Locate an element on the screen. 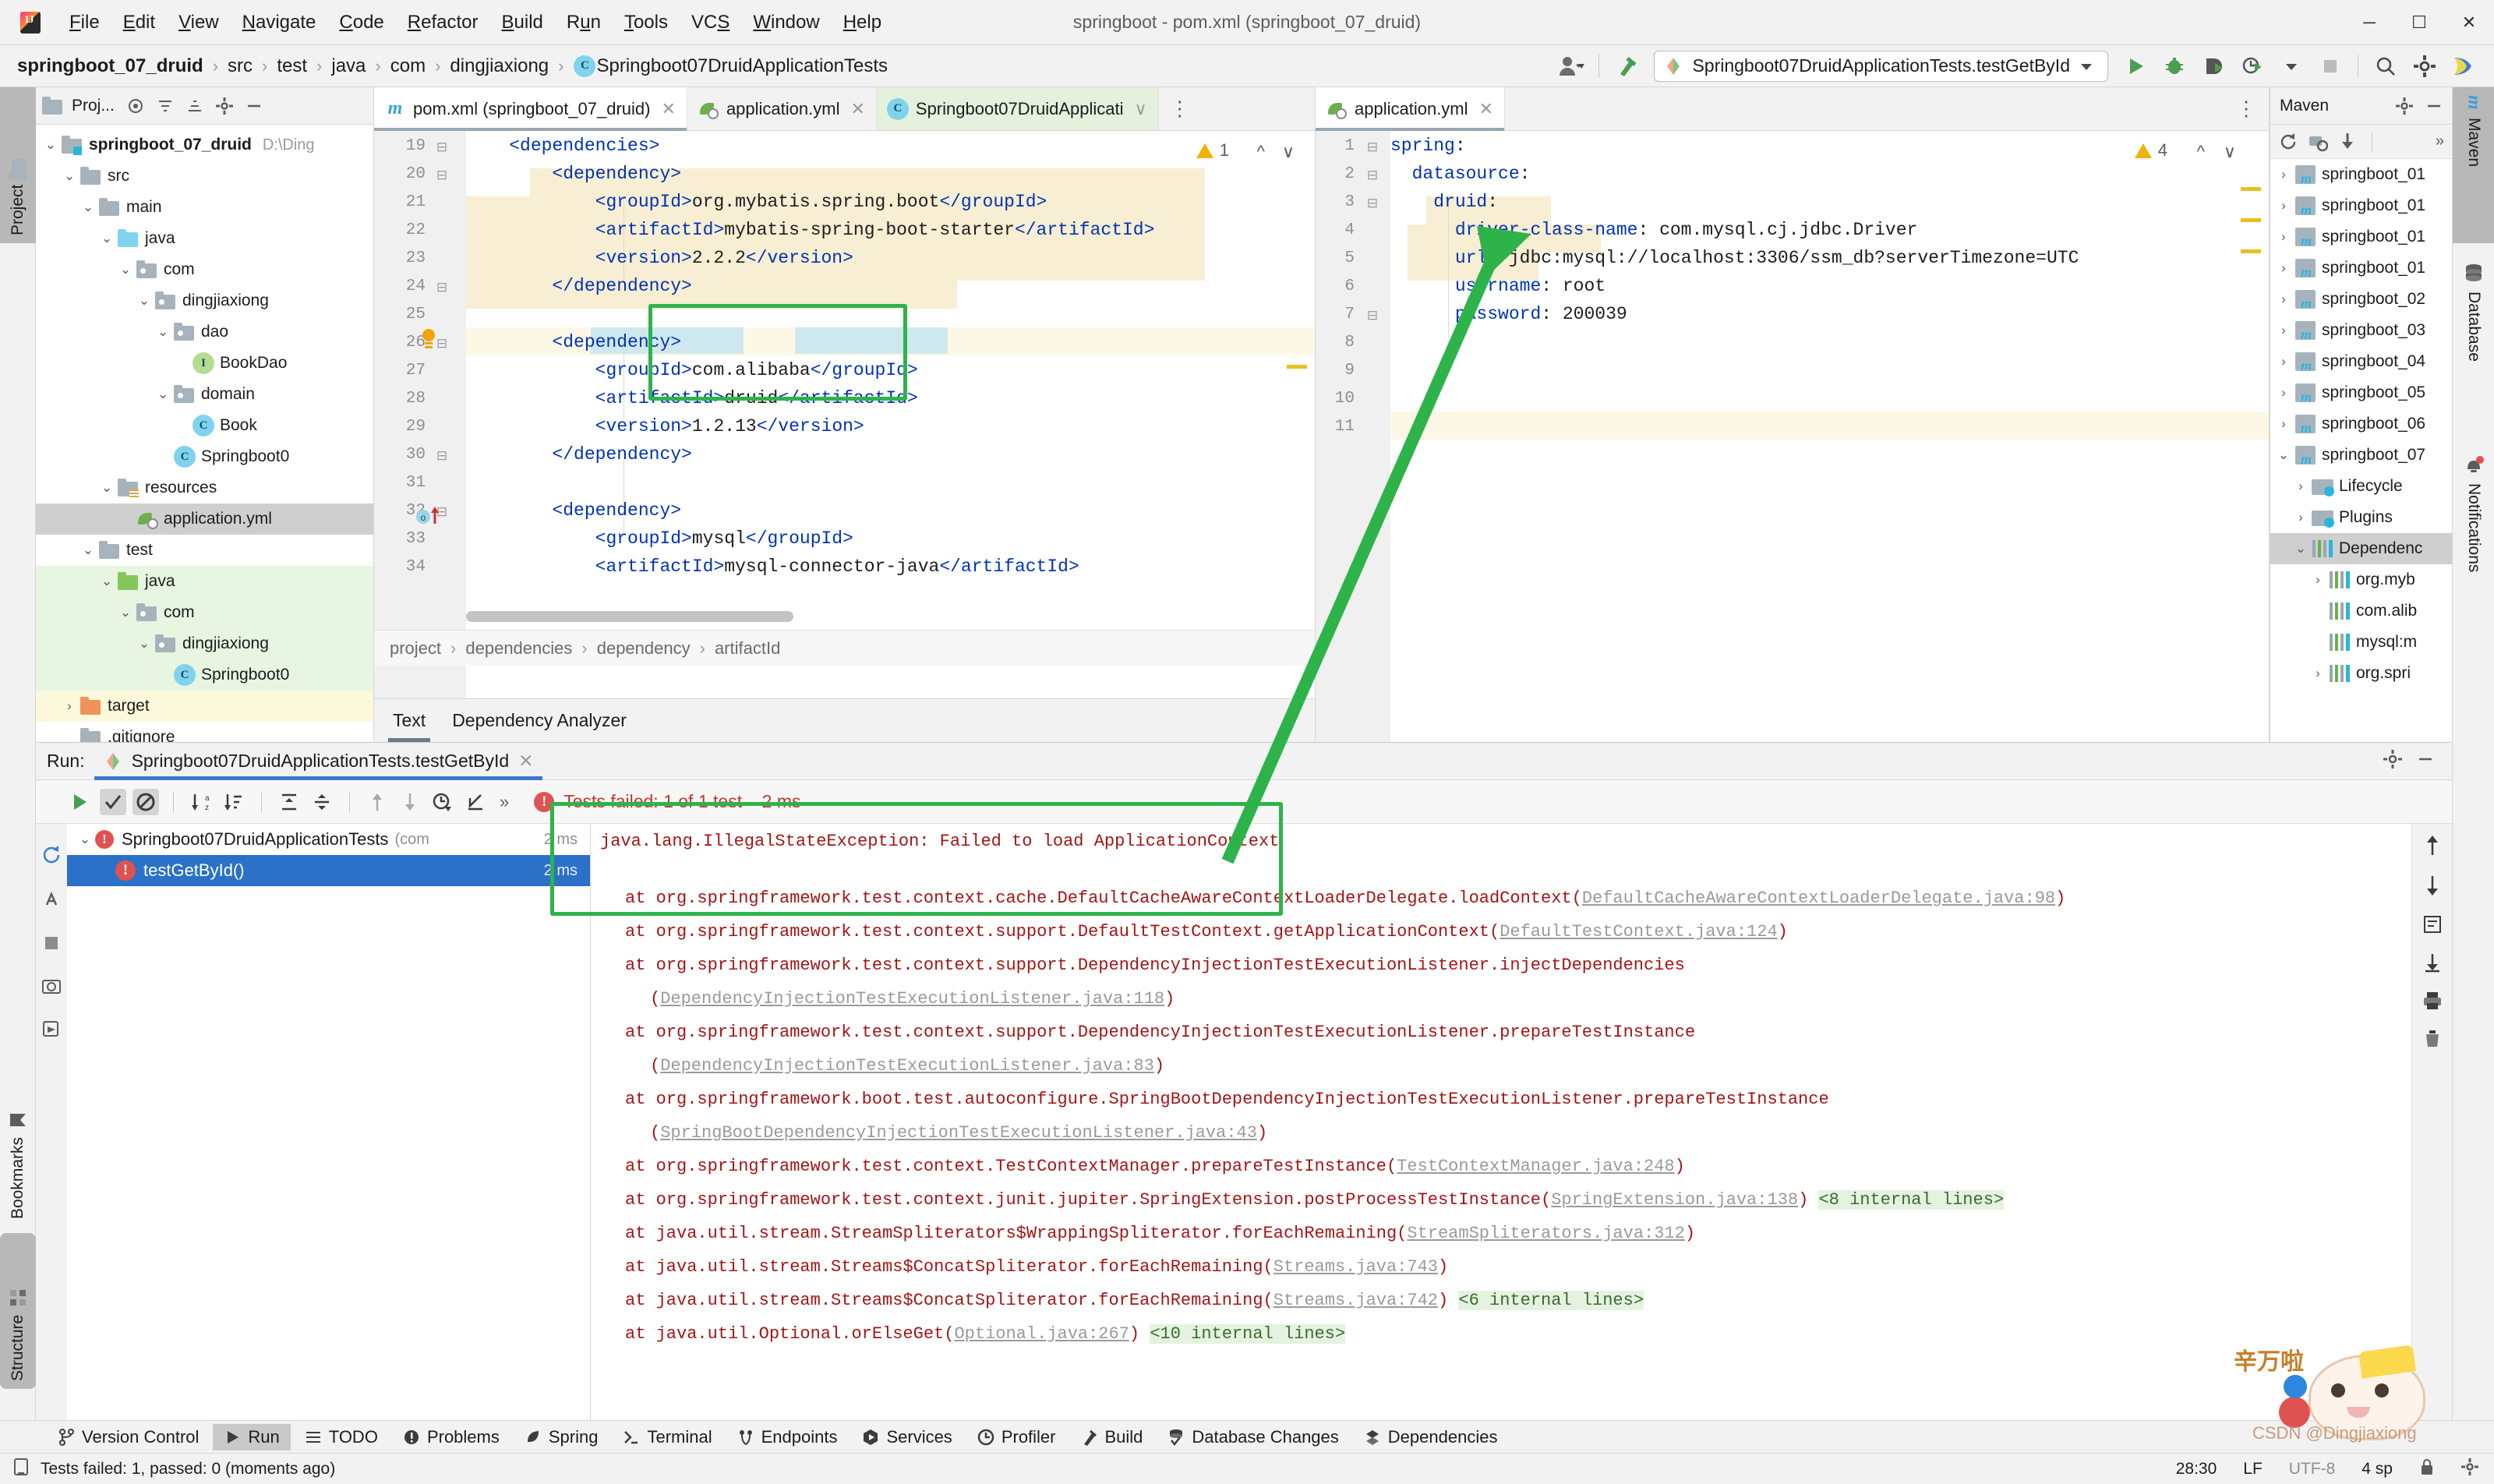  next-failed-icon is located at coordinates (410, 802).